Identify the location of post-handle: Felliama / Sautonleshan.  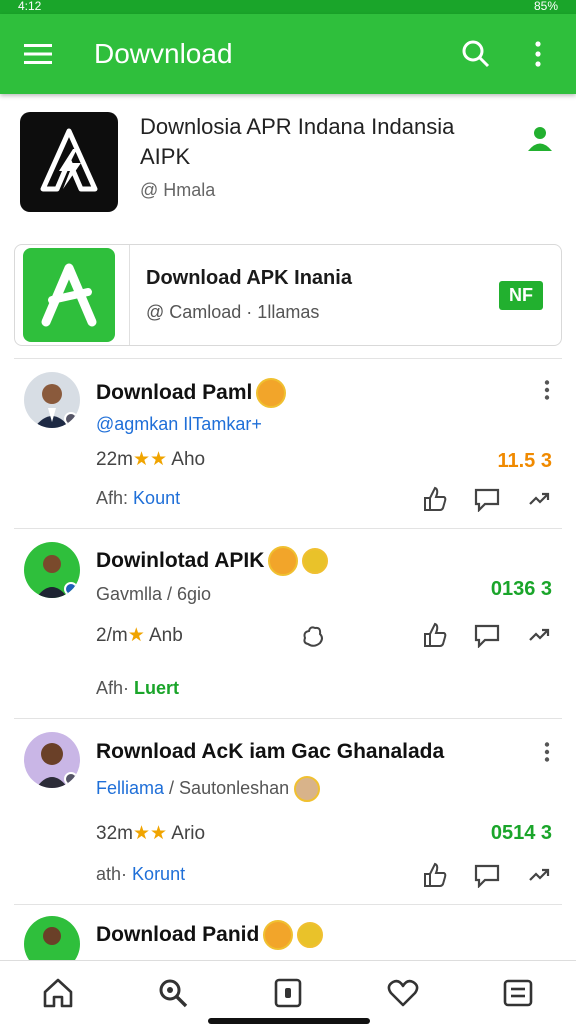
(208, 789).